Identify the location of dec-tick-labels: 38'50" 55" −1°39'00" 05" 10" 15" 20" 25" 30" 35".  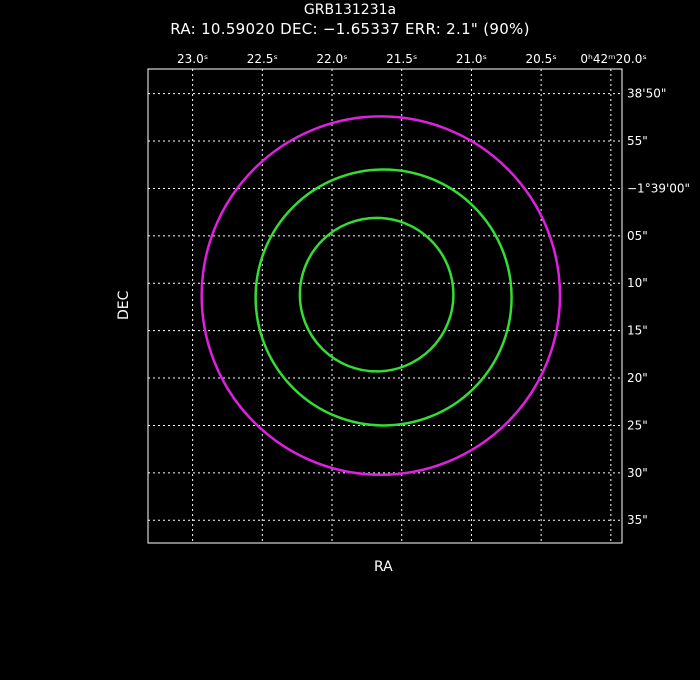
(658, 307).